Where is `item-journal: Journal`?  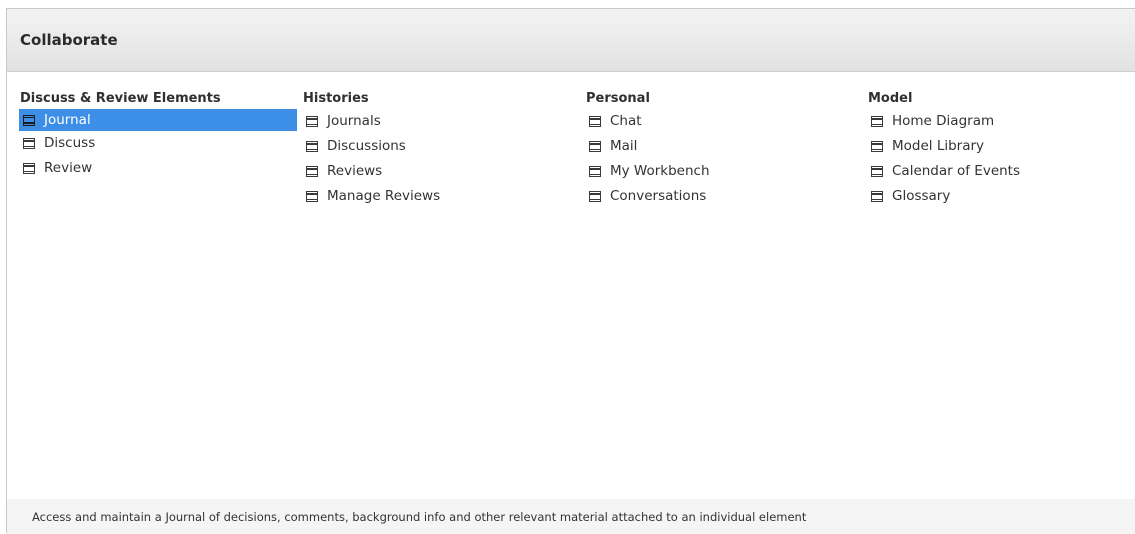
item-journal: Journal is located at coordinates (158, 120).